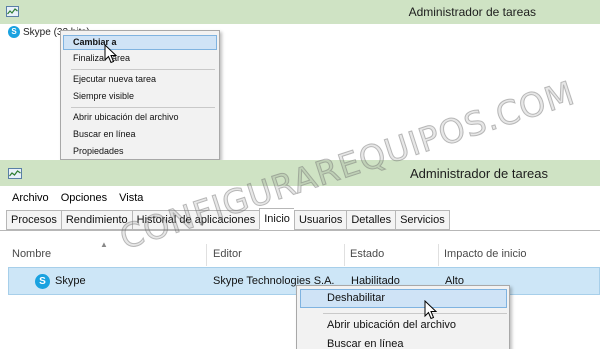 This screenshot has height=349, width=600. I want to click on top-titlebar: Administrador de tareas, so click(300, 12).